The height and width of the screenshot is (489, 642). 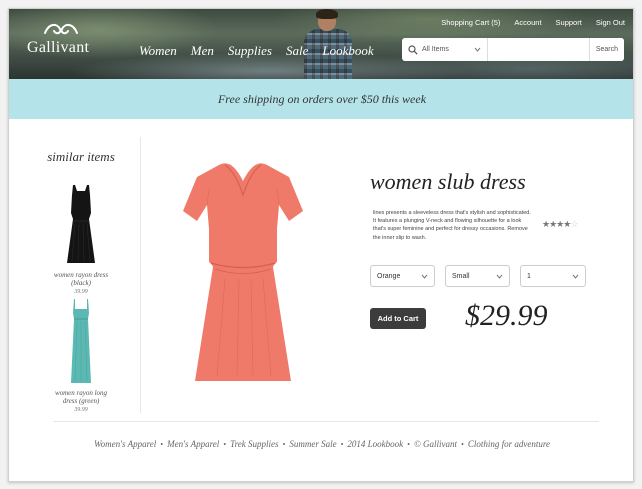 What do you see at coordinates (461, 276) in the screenshot?
I see `size-select-value: Small` at bounding box center [461, 276].